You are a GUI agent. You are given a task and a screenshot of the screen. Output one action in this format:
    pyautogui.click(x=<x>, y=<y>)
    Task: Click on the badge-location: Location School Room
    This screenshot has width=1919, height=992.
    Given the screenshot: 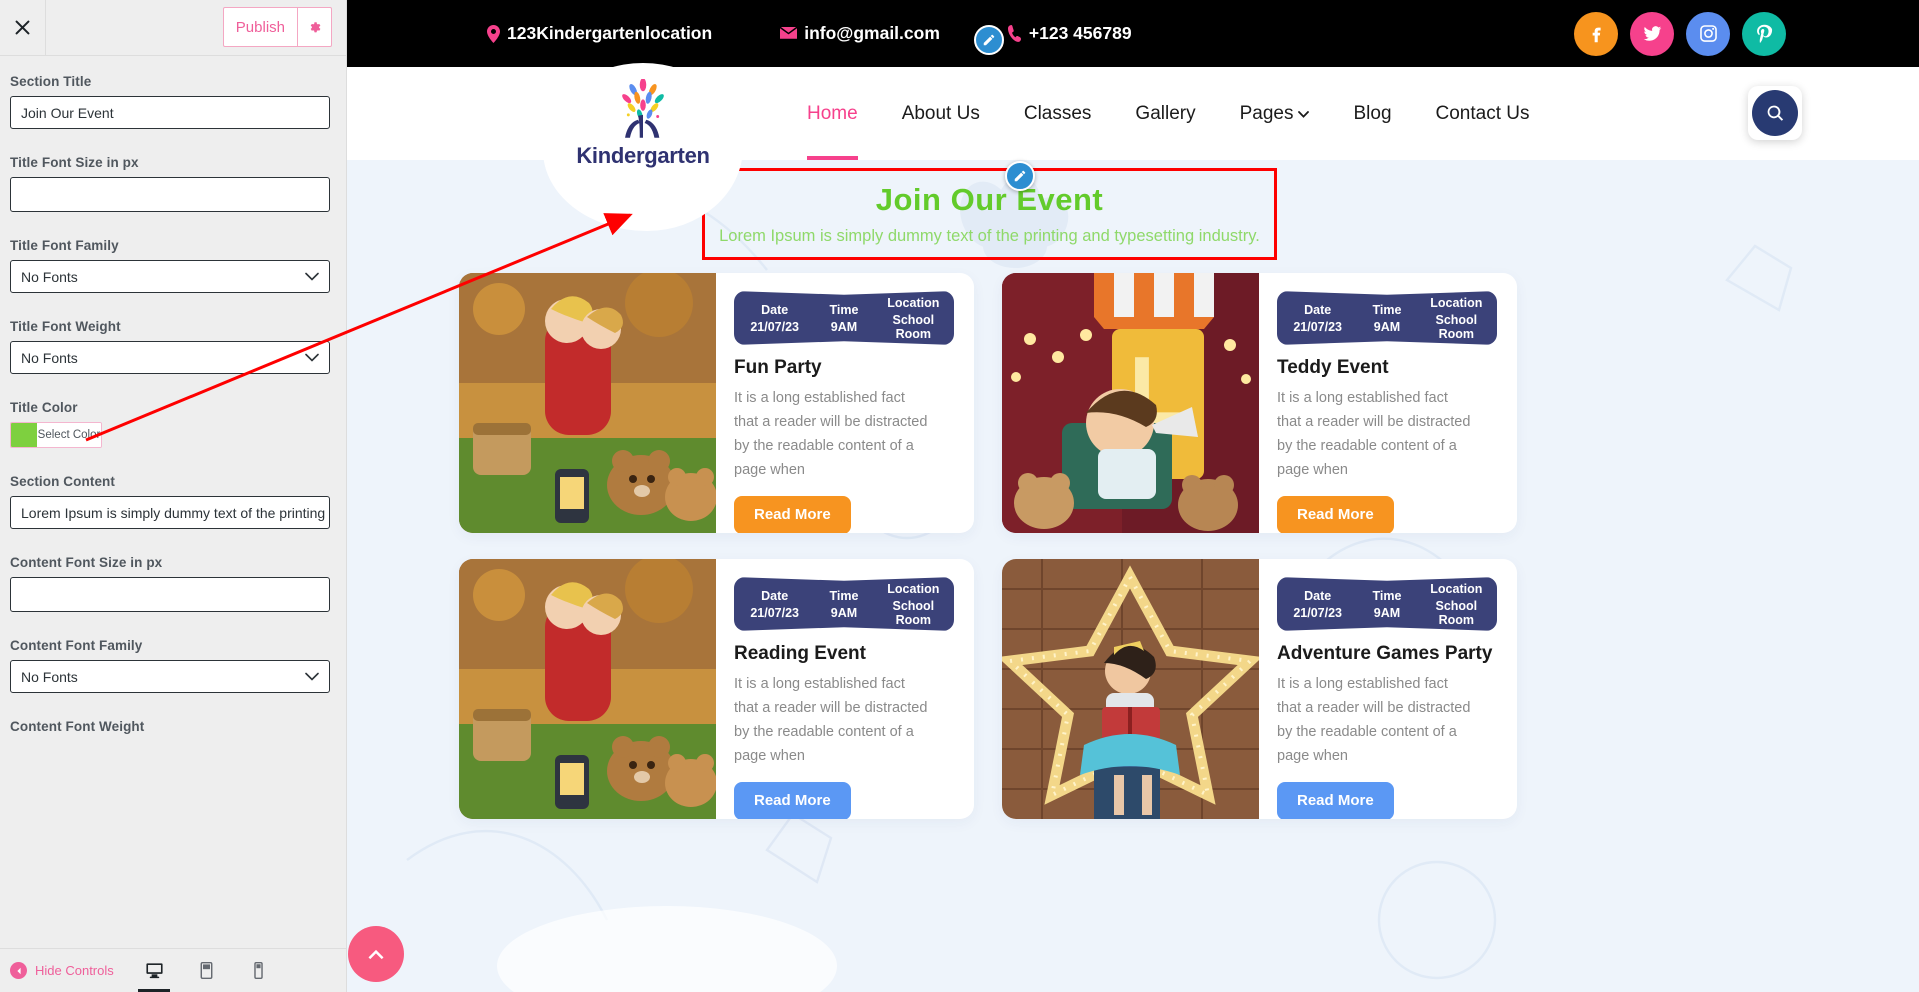 What is the action you would take?
    pyautogui.click(x=1456, y=604)
    